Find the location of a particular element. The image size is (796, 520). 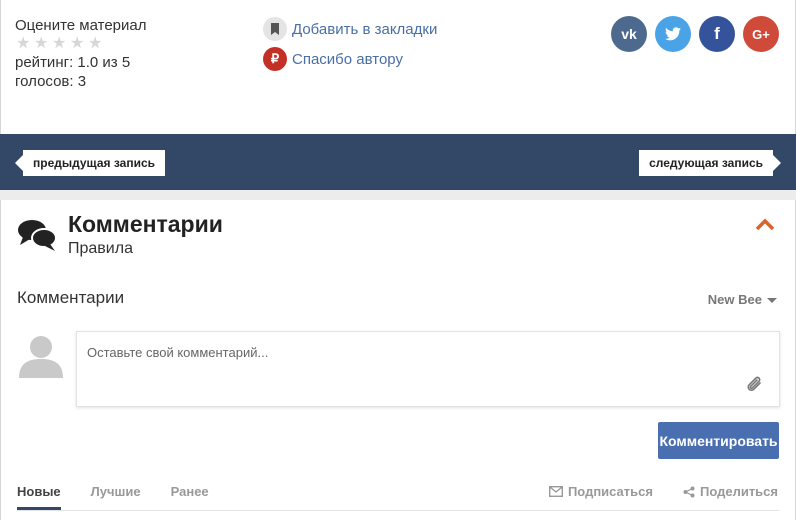

social-share-buttons: vk f G+ is located at coordinates (695, 34).